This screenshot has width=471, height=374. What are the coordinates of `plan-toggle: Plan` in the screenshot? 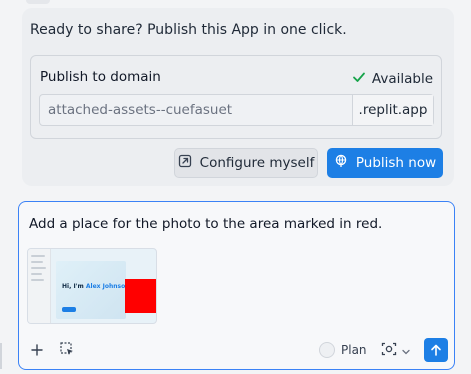 It's located at (343, 350).